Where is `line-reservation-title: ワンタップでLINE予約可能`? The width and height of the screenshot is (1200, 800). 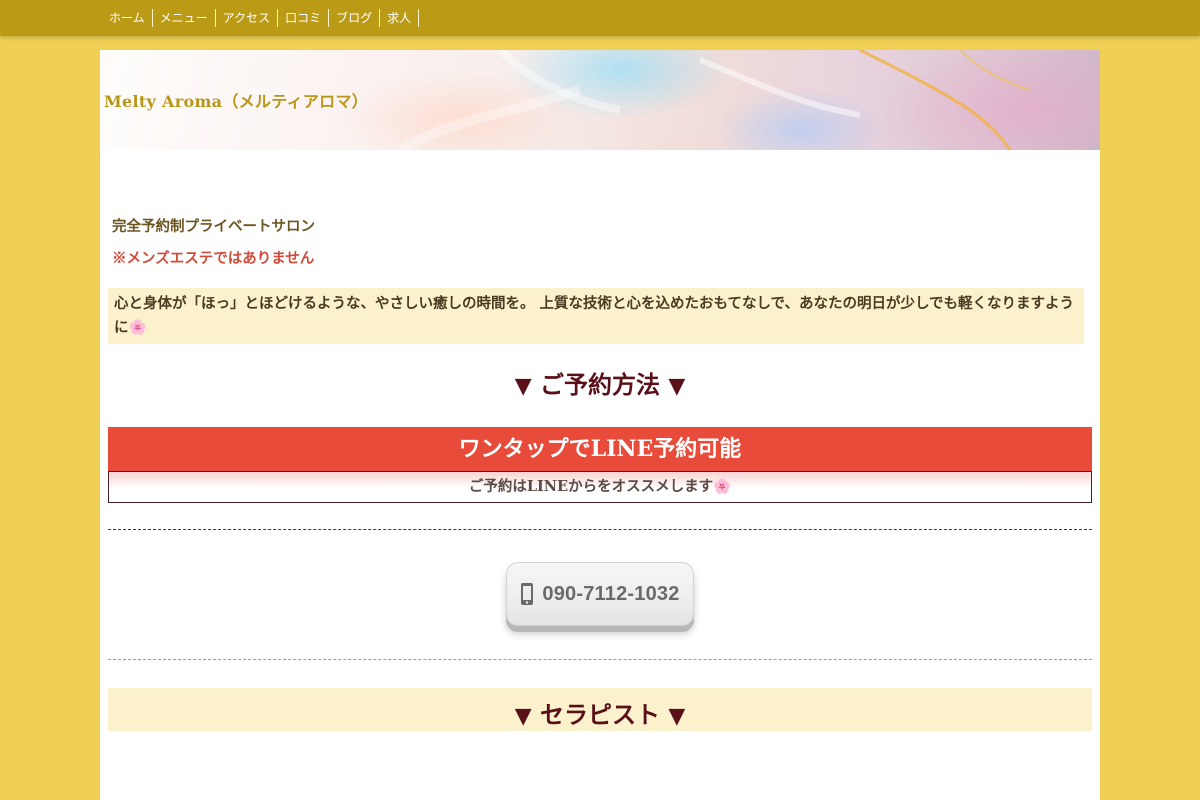
line-reservation-title: ワンタップでLINE予約可能 is located at coordinates (600, 449).